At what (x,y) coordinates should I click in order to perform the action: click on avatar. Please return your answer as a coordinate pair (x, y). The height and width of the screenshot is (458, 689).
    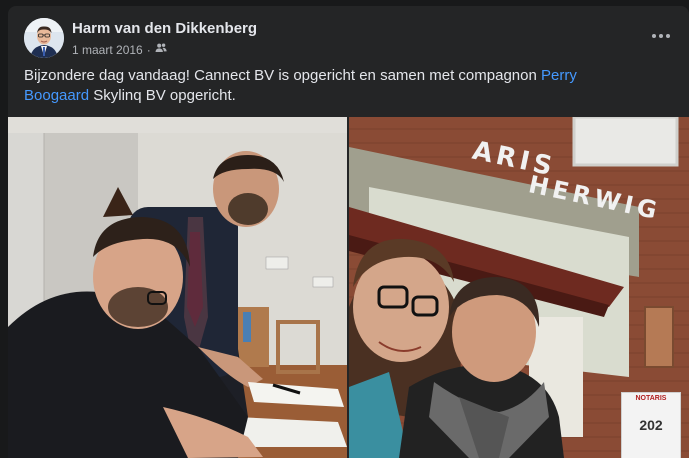
    Looking at the image, I should click on (44, 38).